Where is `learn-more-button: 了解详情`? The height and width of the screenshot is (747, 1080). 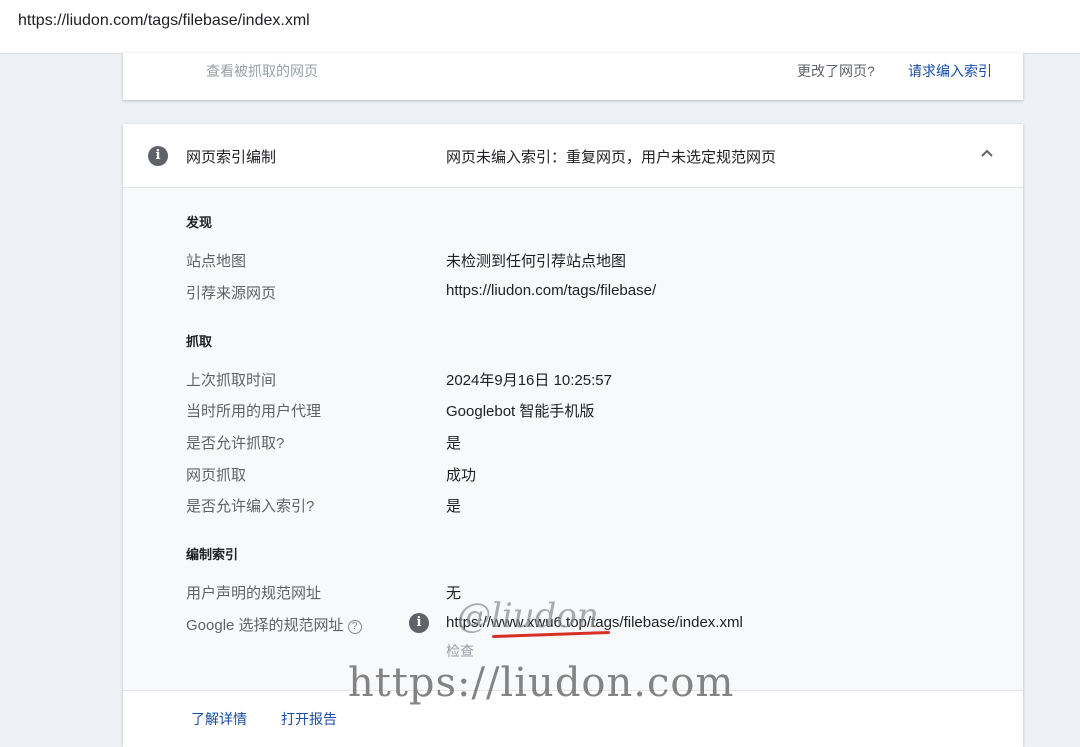 learn-more-button: 了解详情 is located at coordinates (219, 719).